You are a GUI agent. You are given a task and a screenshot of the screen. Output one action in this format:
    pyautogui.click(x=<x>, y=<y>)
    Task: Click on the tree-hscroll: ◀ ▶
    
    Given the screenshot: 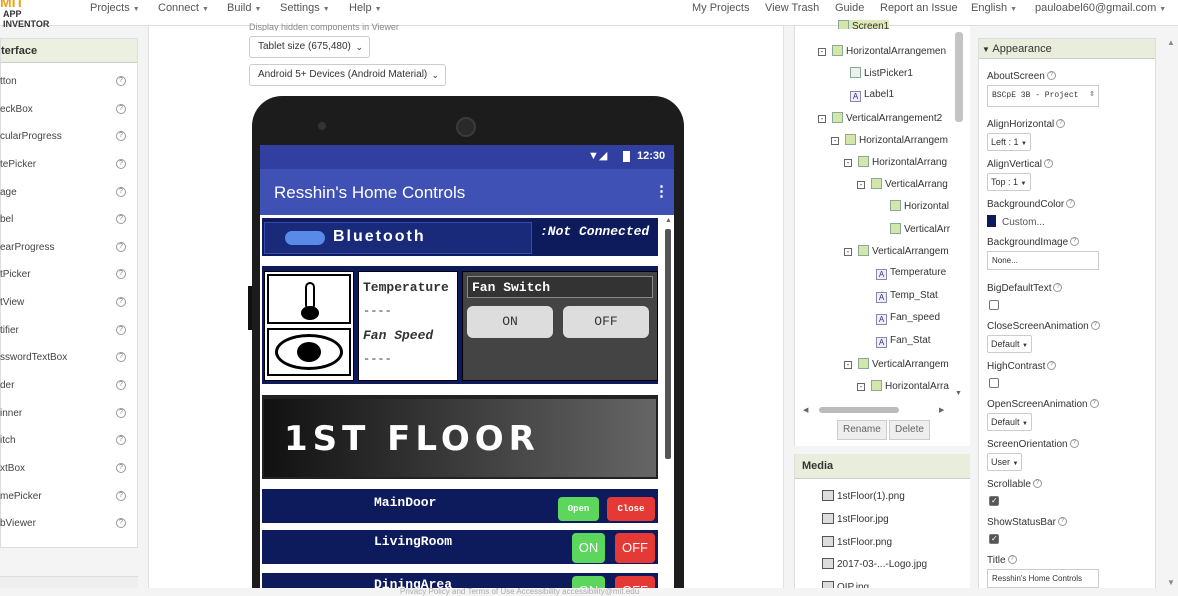 What is the action you would take?
    pyautogui.click(x=878, y=410)
    